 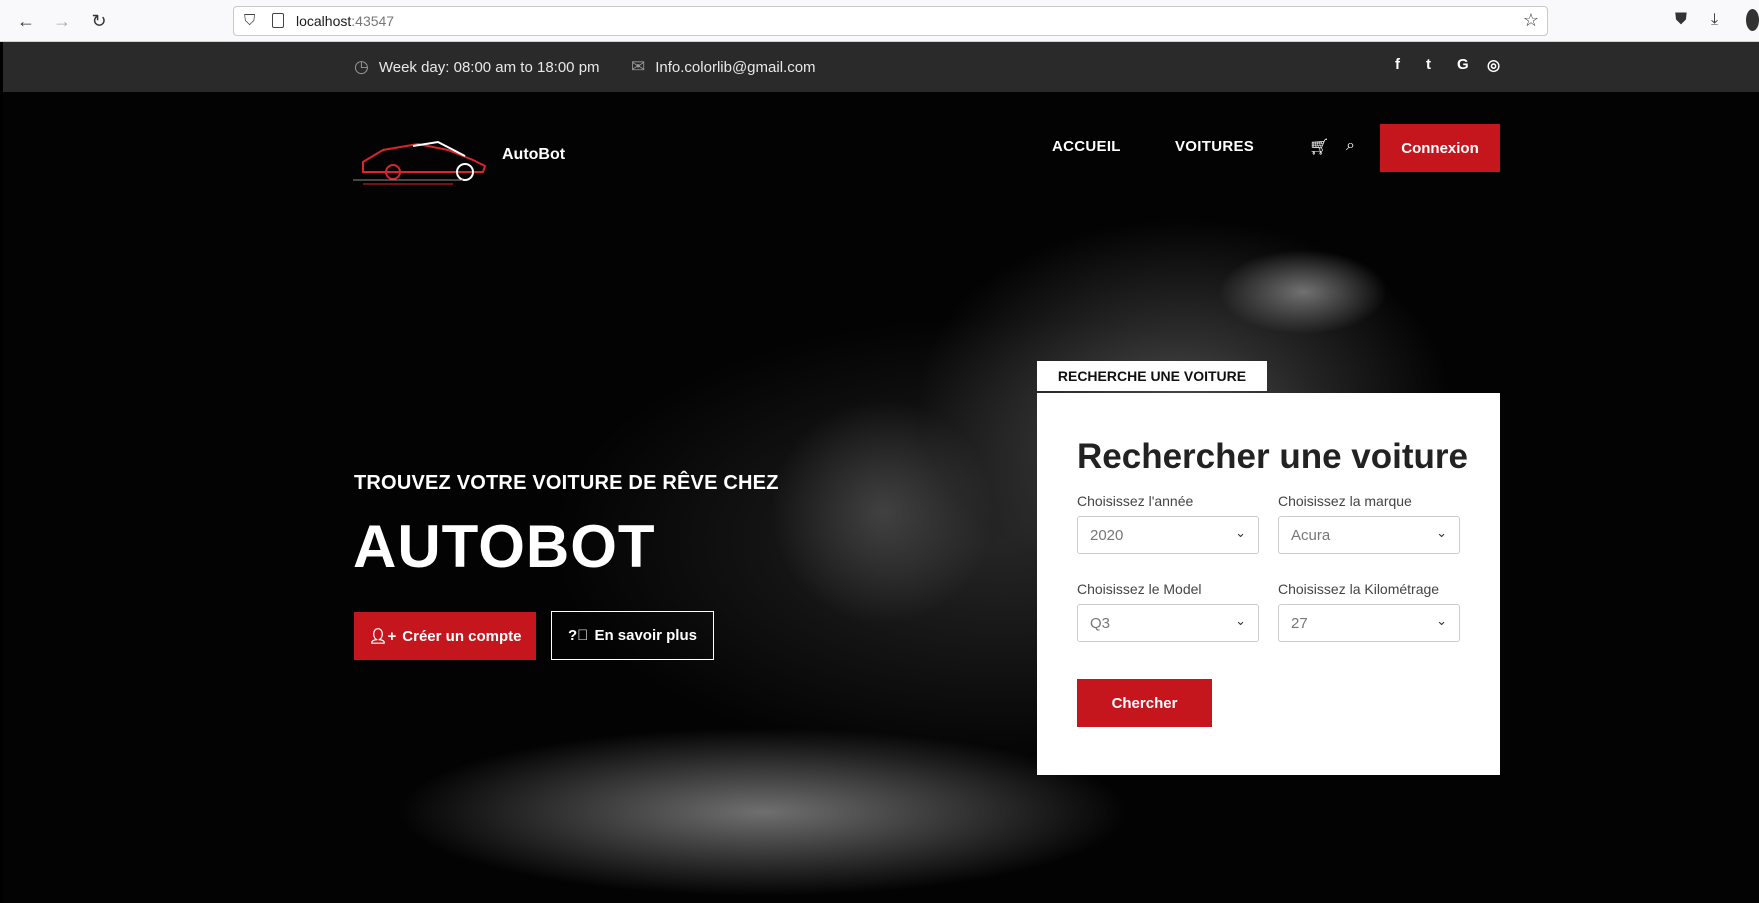 I want to click on twitter-icon: t, so click(x=1428, y=64).